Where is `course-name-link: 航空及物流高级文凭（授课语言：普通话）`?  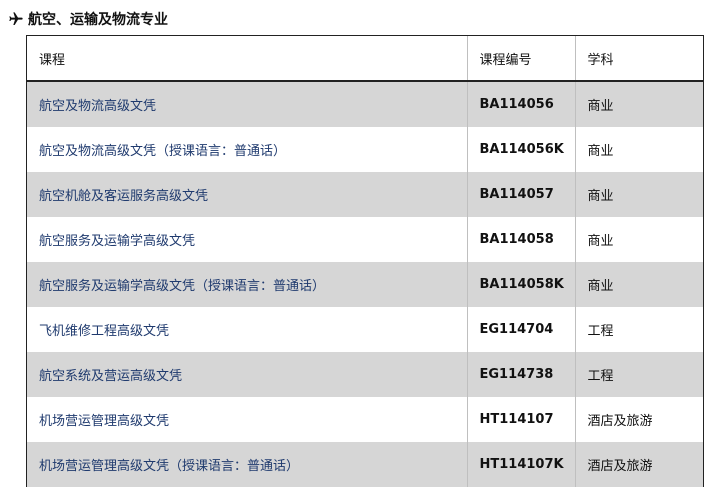
course-name-link: 航空及物流高级文凭（授课语言：普通话） is located at coordinates (247, 149).